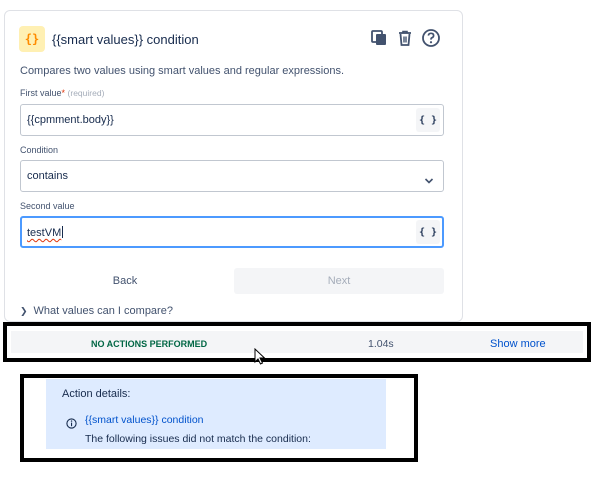 This screenshot has width=600, height=490. What do you see at coordinates (260, 358) in the screenshot?
I see `mouse-pointer-icon` at bounding box center [260, 358].